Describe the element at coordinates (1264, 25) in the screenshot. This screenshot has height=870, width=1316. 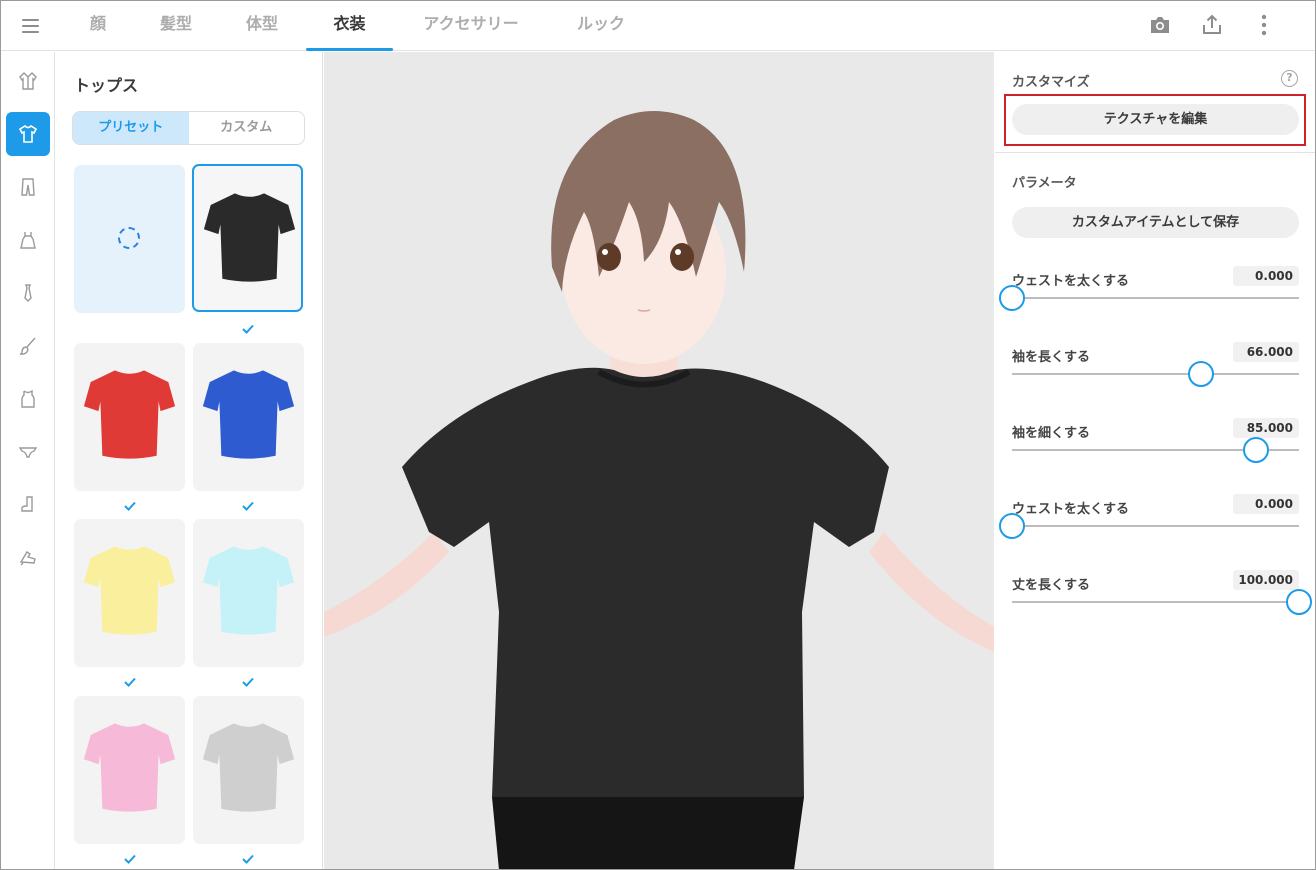
I see `more-vertical-icon` at that location.